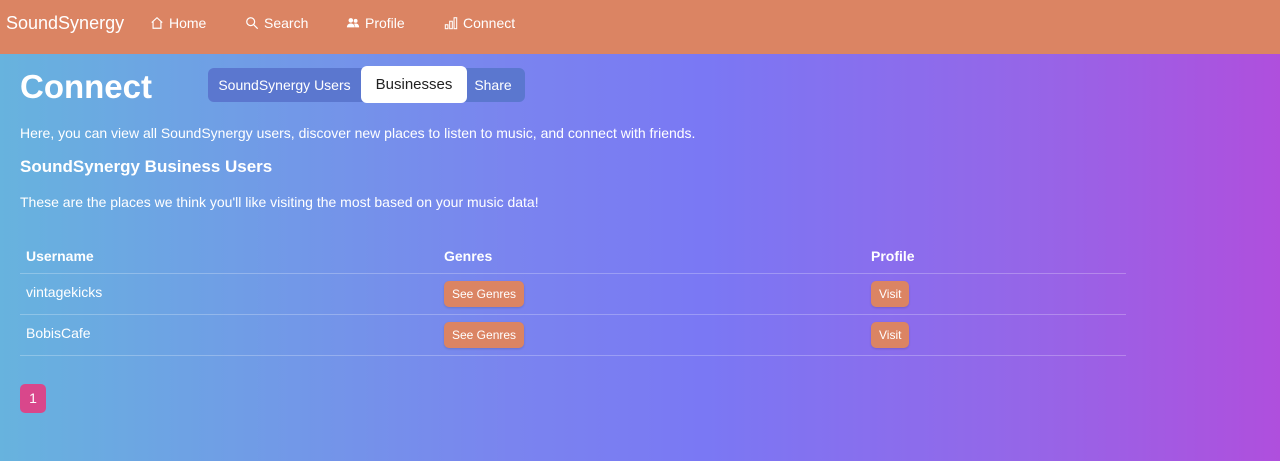  What do you see at coordinates (414, 84) in the screenshot?
I see `tab-businesses: Businesses` at bounding box center [414, 84].